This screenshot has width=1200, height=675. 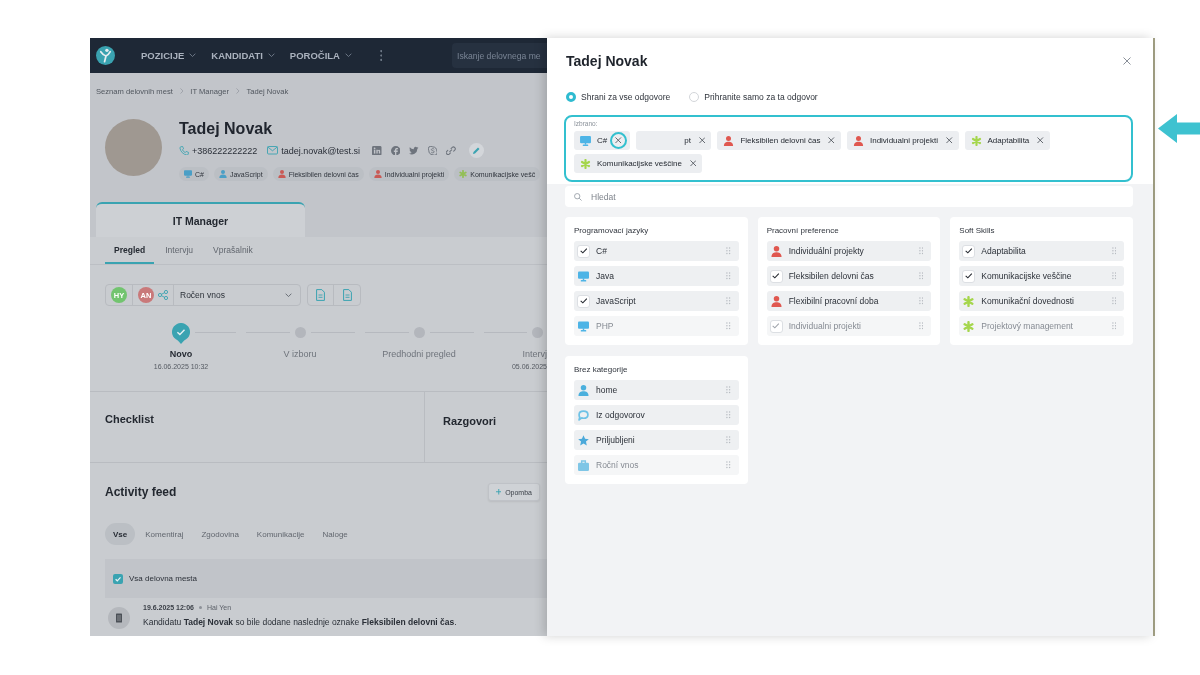 I want to click on tag-option: Individuální projekty, so click(x=849, y=251).